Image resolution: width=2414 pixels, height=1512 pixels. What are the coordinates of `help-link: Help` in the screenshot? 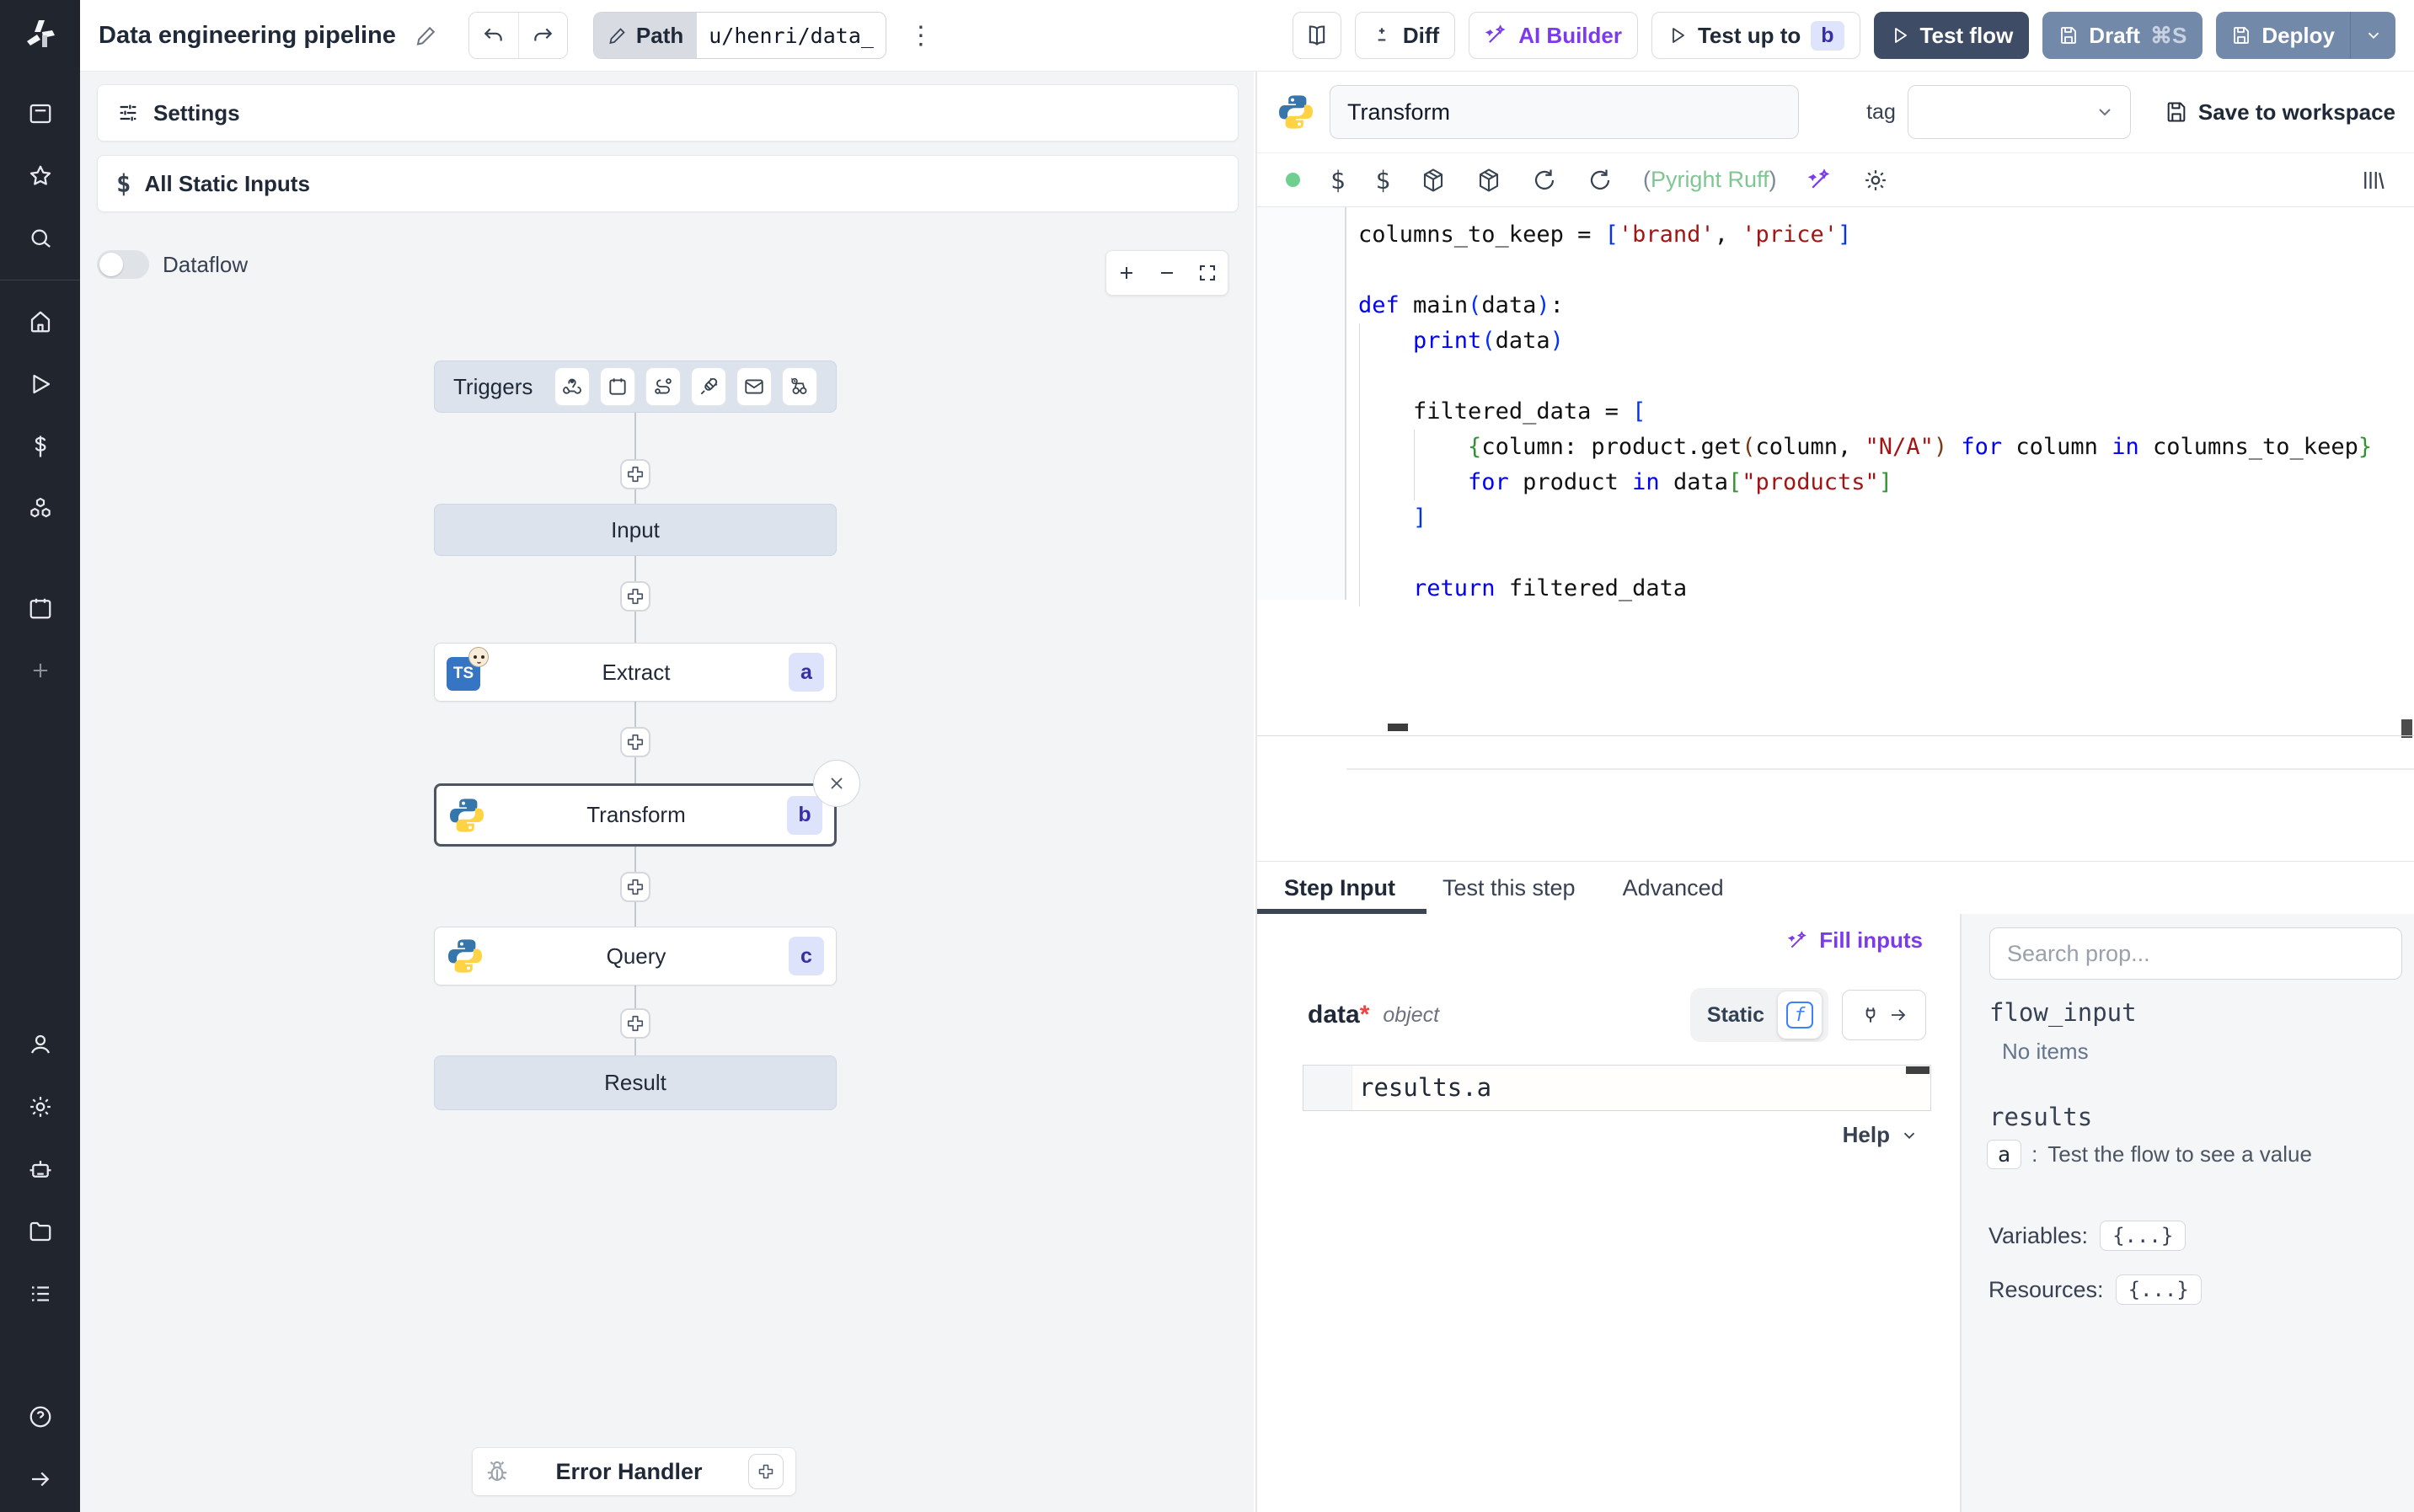 It's located at (1881, 1135).